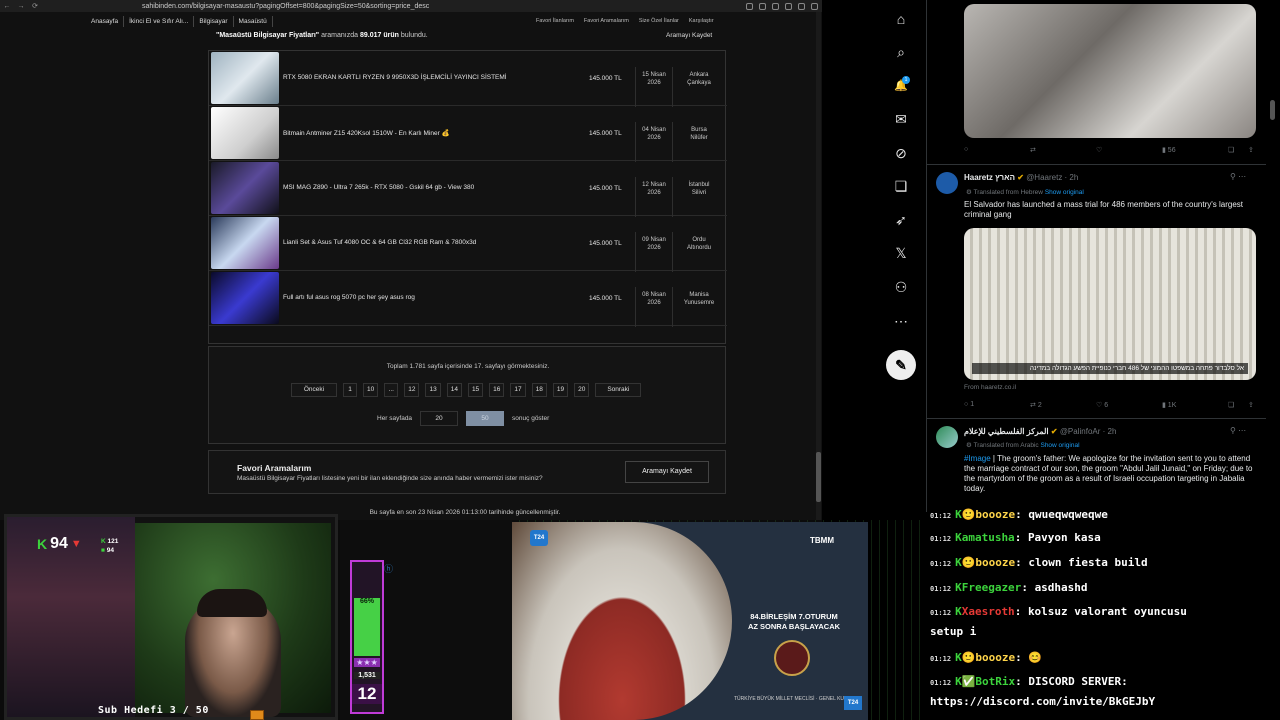 The height and width of the screenshot is (720, 1280). I want to click on reply-count: ○ 1, so click(997, 405).